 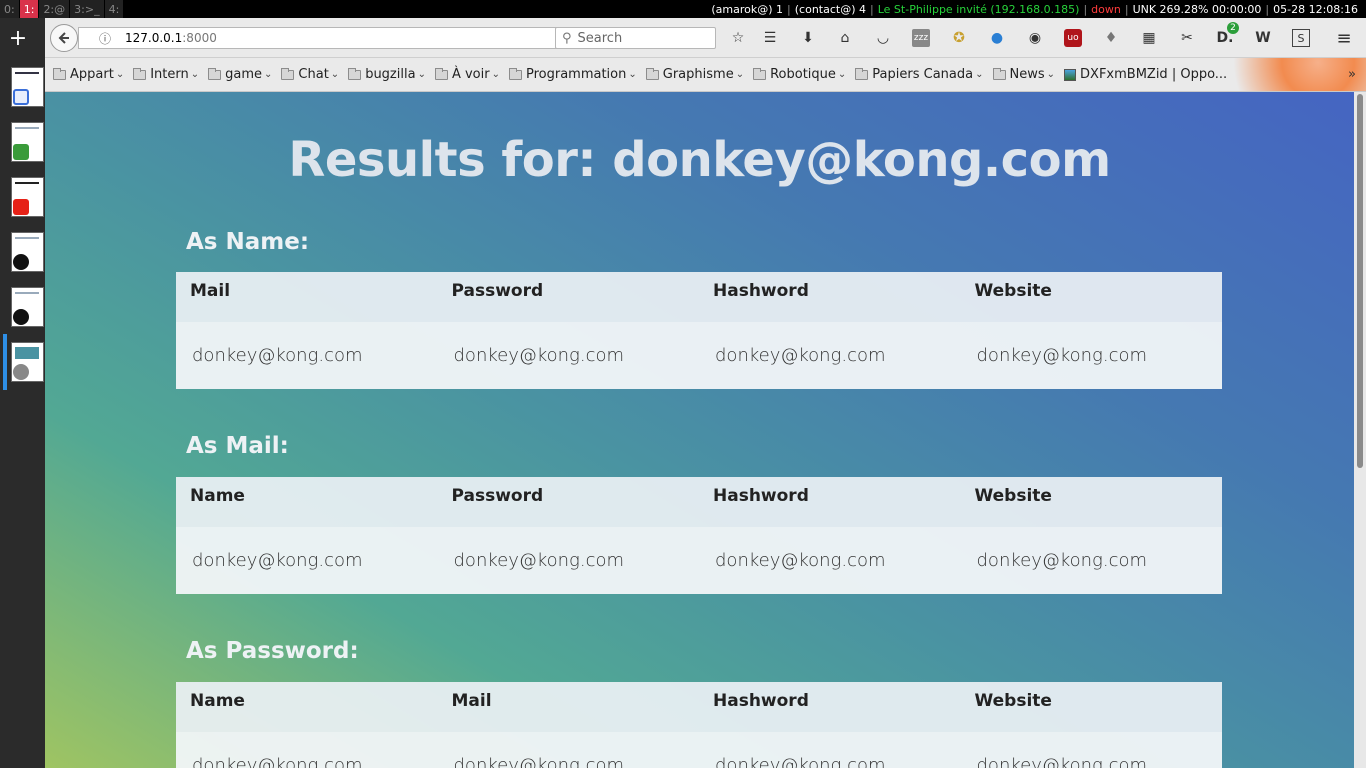 What do you see at coordinates (576, 74) in the screenshot?
I see `bookmark-label: Programmation` at bounding box center [576, 74].